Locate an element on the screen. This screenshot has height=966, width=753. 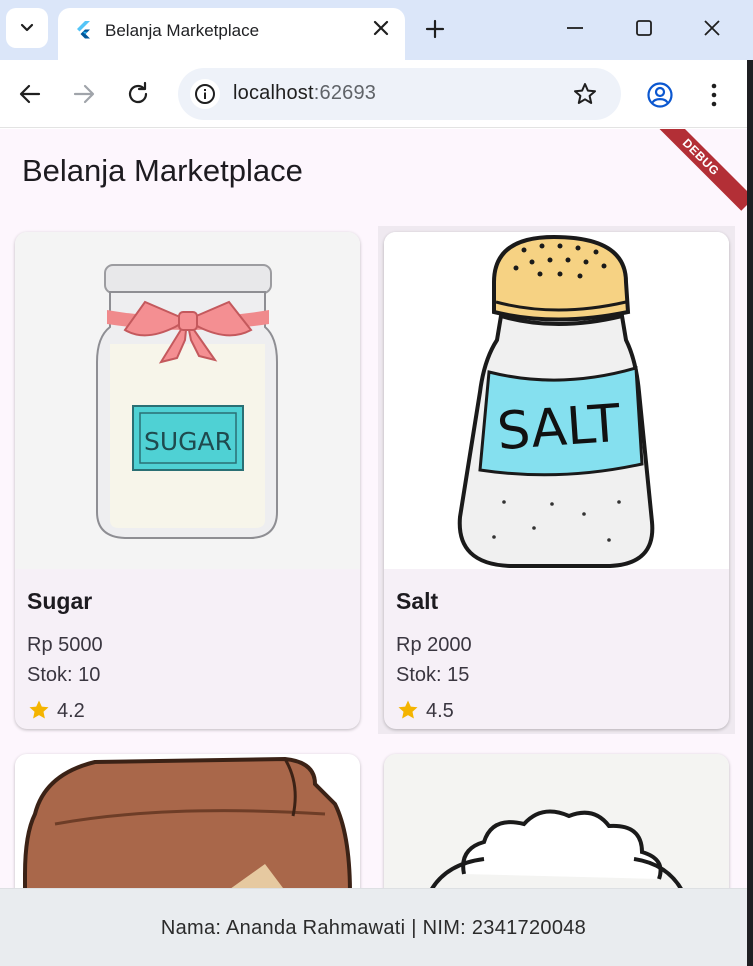
tab-title: Belanja Marketplace is located at coordinates (182, 30).